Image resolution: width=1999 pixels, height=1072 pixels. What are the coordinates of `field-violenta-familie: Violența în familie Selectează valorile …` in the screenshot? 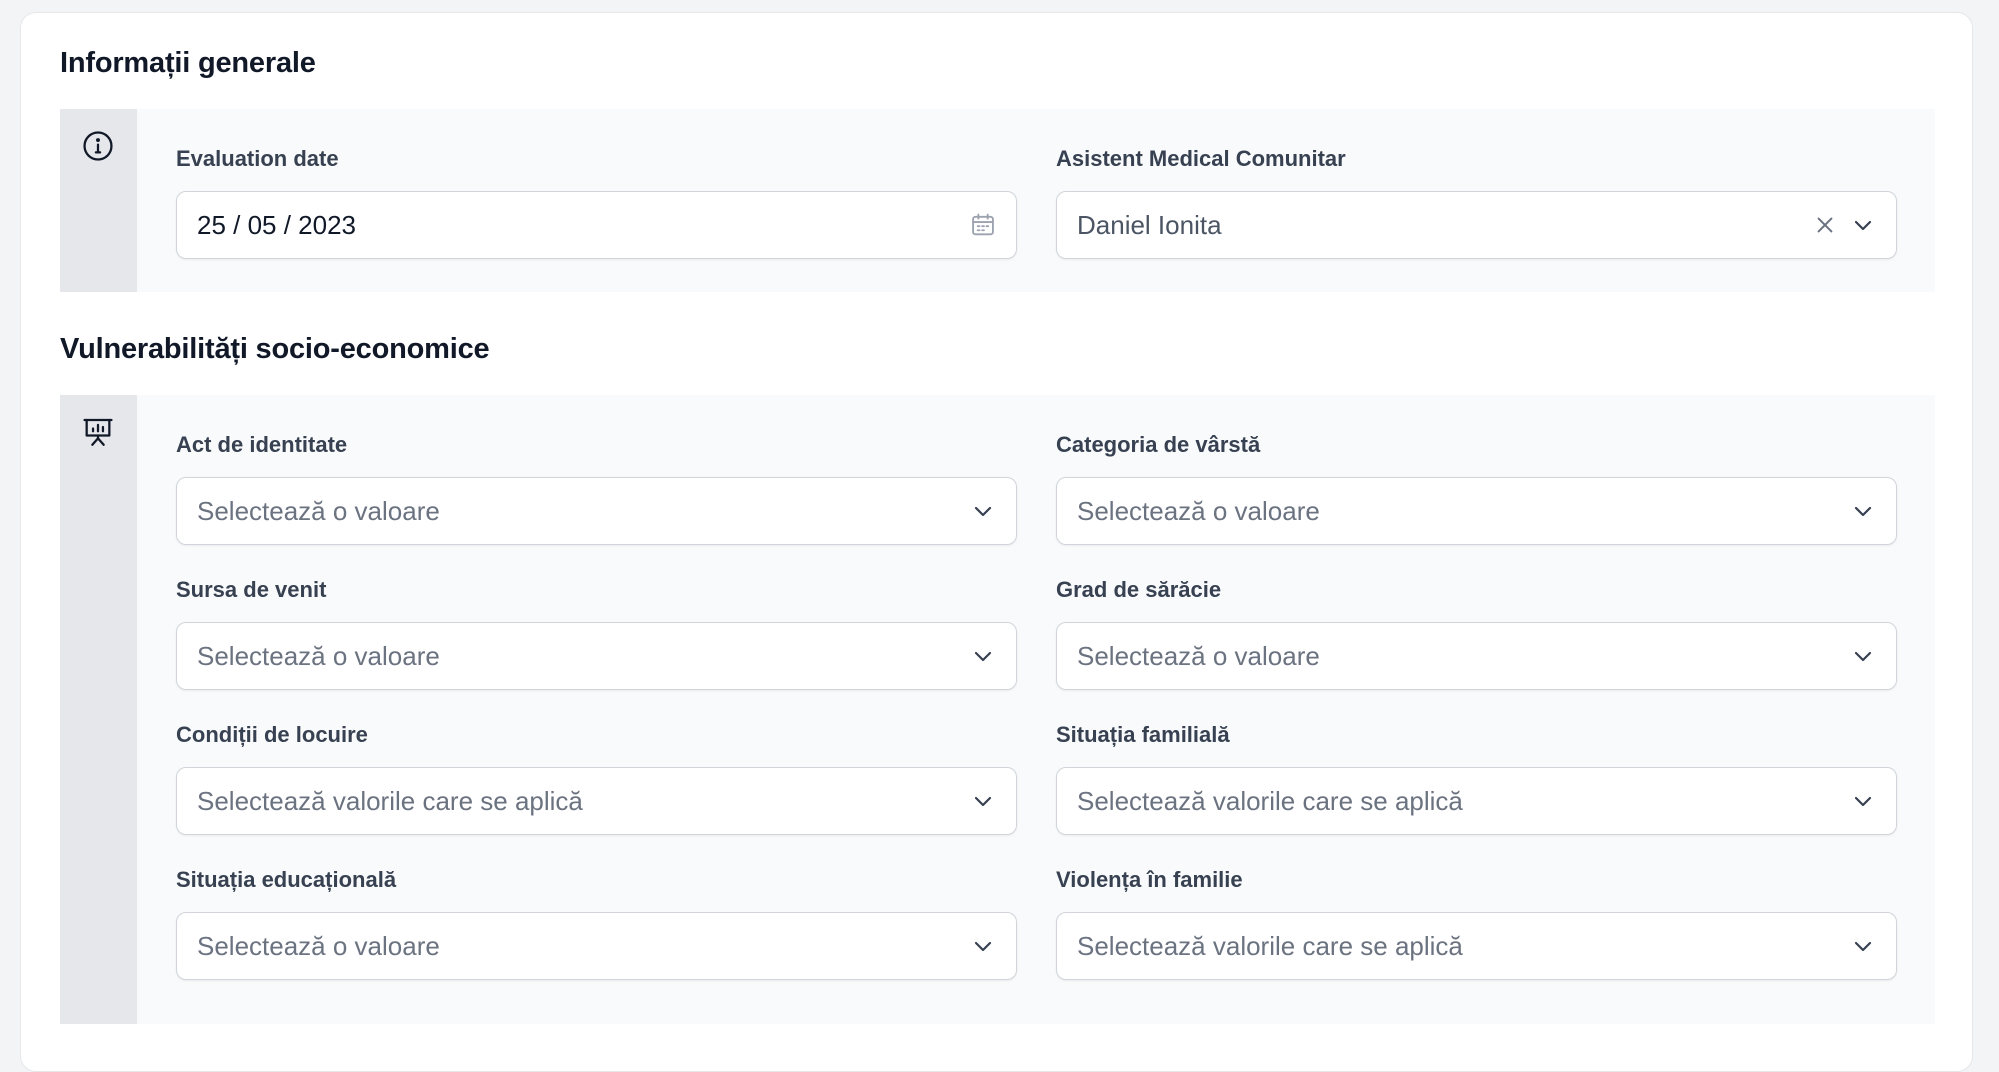 It's located at (1476, 922).